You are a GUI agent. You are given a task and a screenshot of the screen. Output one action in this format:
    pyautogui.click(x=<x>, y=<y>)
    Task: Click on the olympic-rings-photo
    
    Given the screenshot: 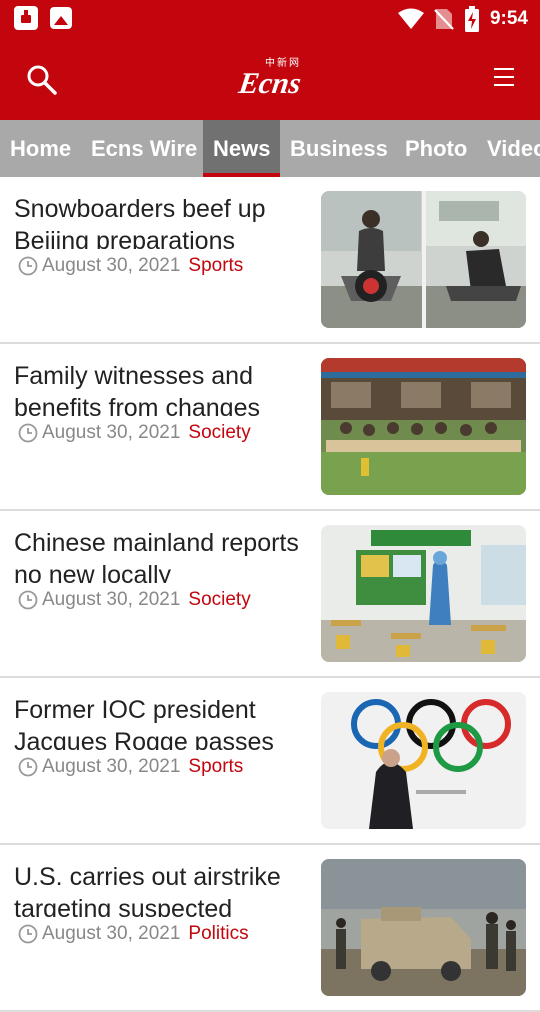 What is the action you would take?
    pyautogui.click(x=423, y=760)
    